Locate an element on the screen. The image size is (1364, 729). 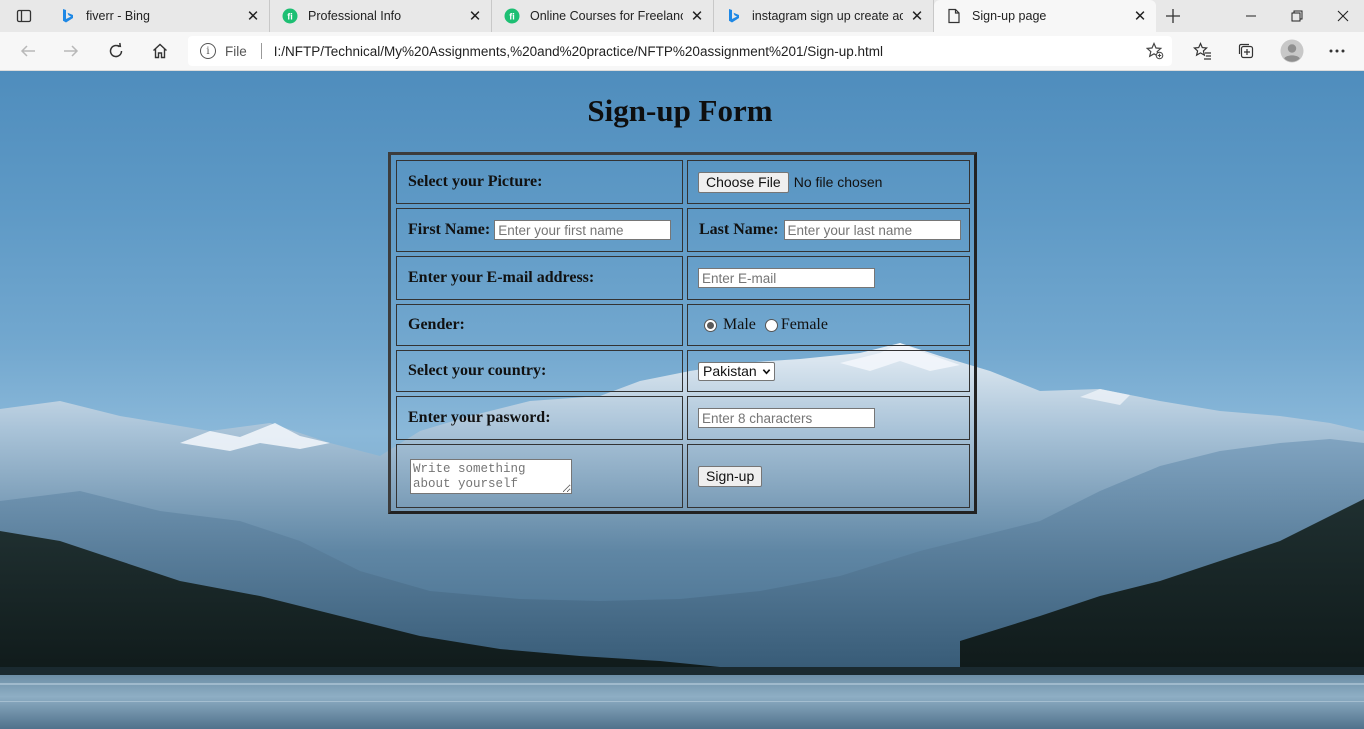
tab-professional-info: fi Professional Info ✕ is located at coordinates (381, 16).